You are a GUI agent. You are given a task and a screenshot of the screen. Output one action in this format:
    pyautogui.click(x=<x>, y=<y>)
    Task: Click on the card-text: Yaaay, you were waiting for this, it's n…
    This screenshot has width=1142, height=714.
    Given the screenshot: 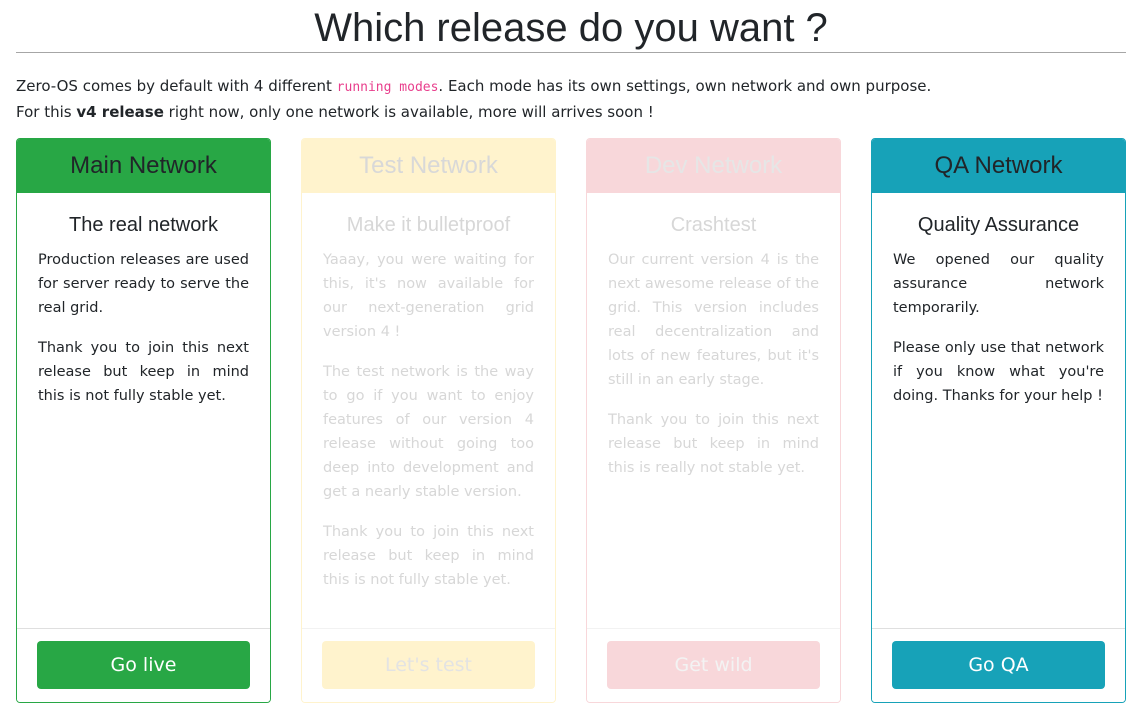 What is the action you would take?
    pyautogui.click(x=428, y=296)
    